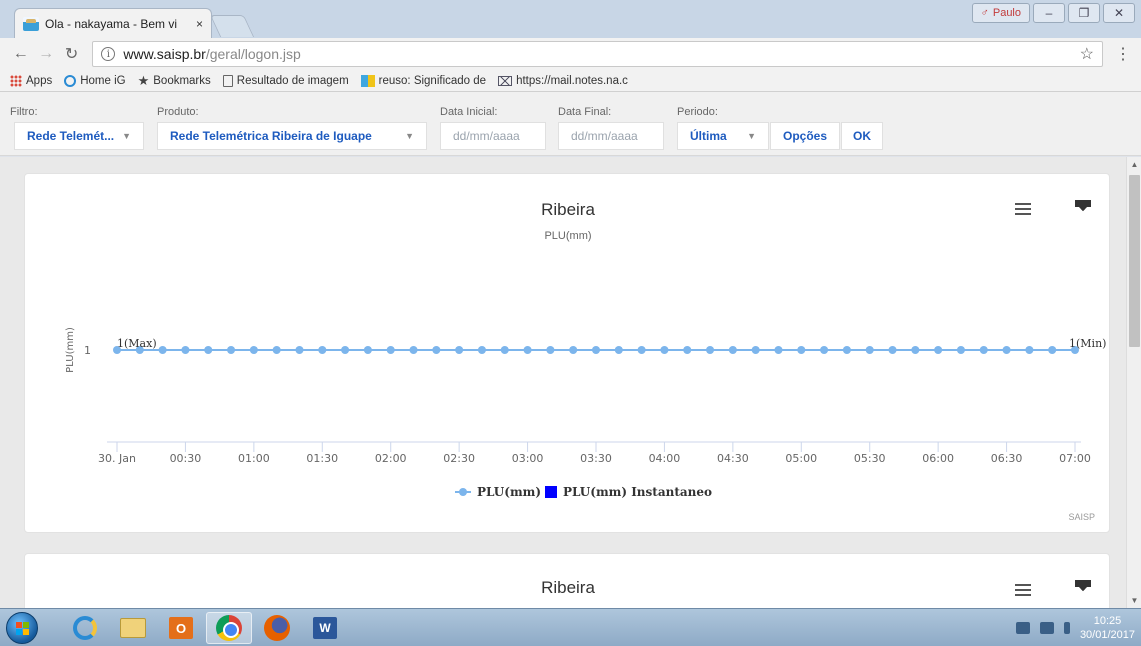 The image size is (1141, 646). Describe the element at coordinates (1134, 261) in the screenshot. I see `scrollbar-thumb` at that location.